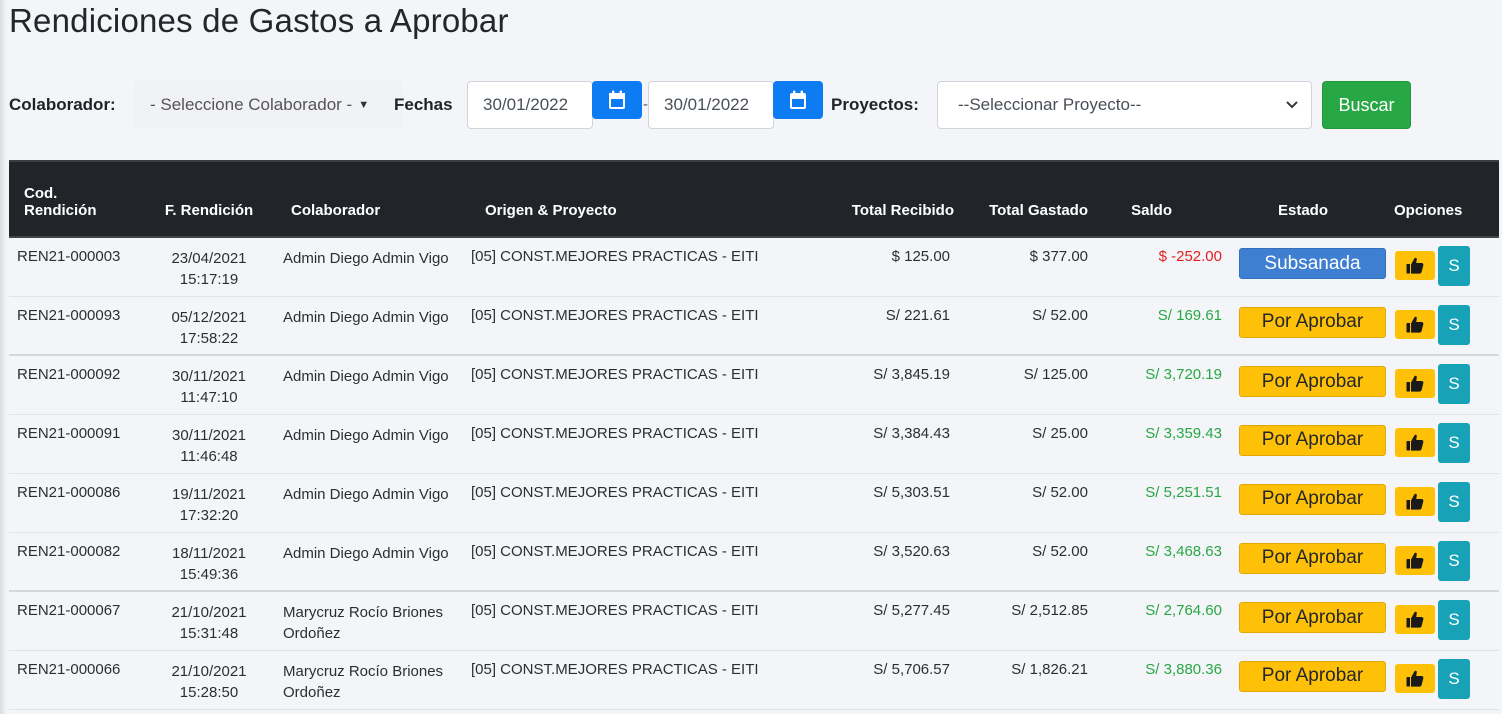 The width and height of the screenshot is (1502, 714). I want to click on cell-total-recibido: S/ 5,277.45, so click(911, 610).